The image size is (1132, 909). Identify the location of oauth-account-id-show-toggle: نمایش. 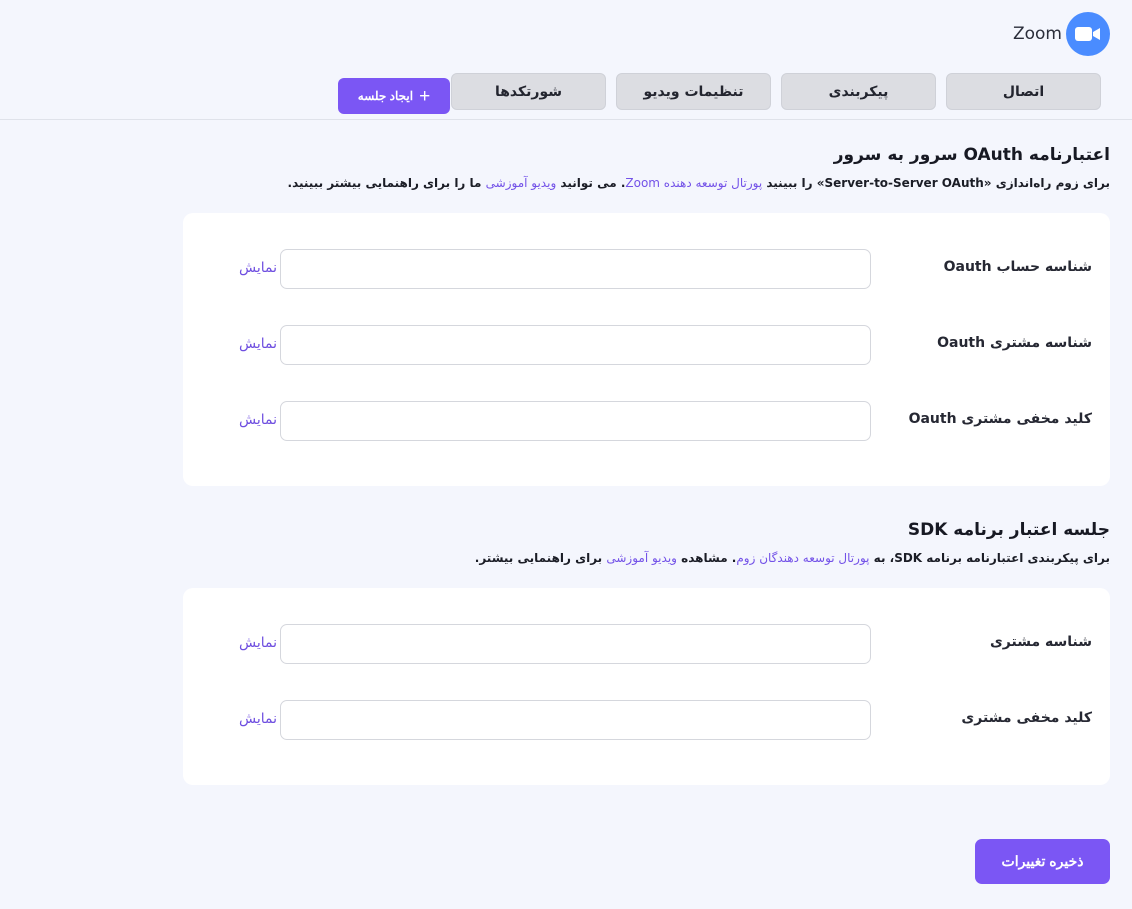
(258, 268).